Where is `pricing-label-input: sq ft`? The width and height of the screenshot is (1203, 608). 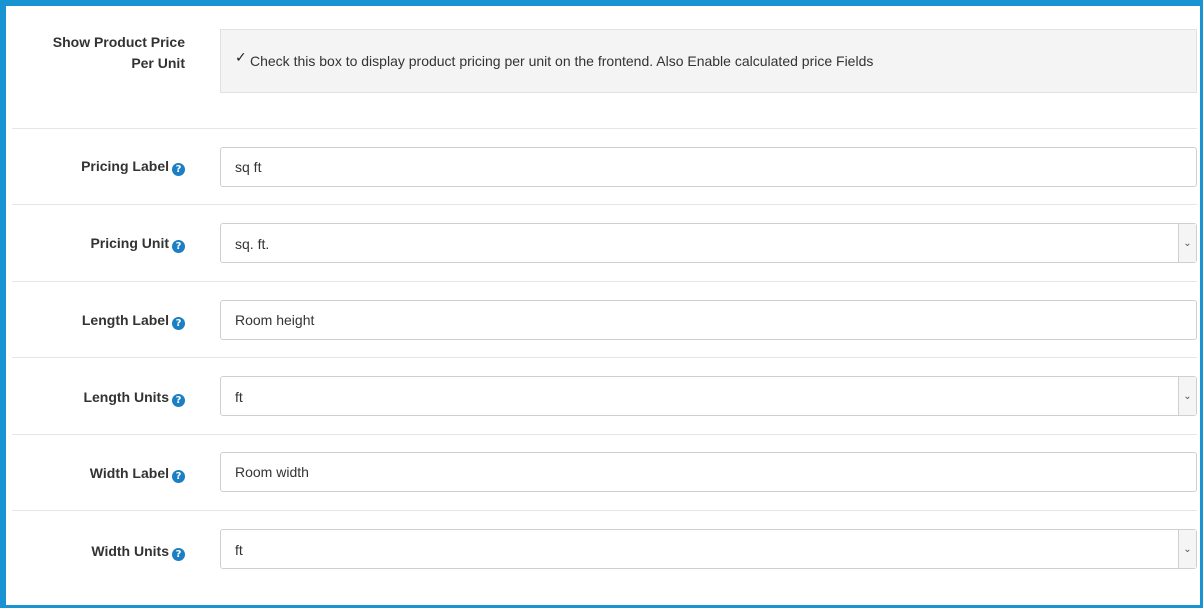
pricing-label-input: sq ft is located at coordinates (708, 167).